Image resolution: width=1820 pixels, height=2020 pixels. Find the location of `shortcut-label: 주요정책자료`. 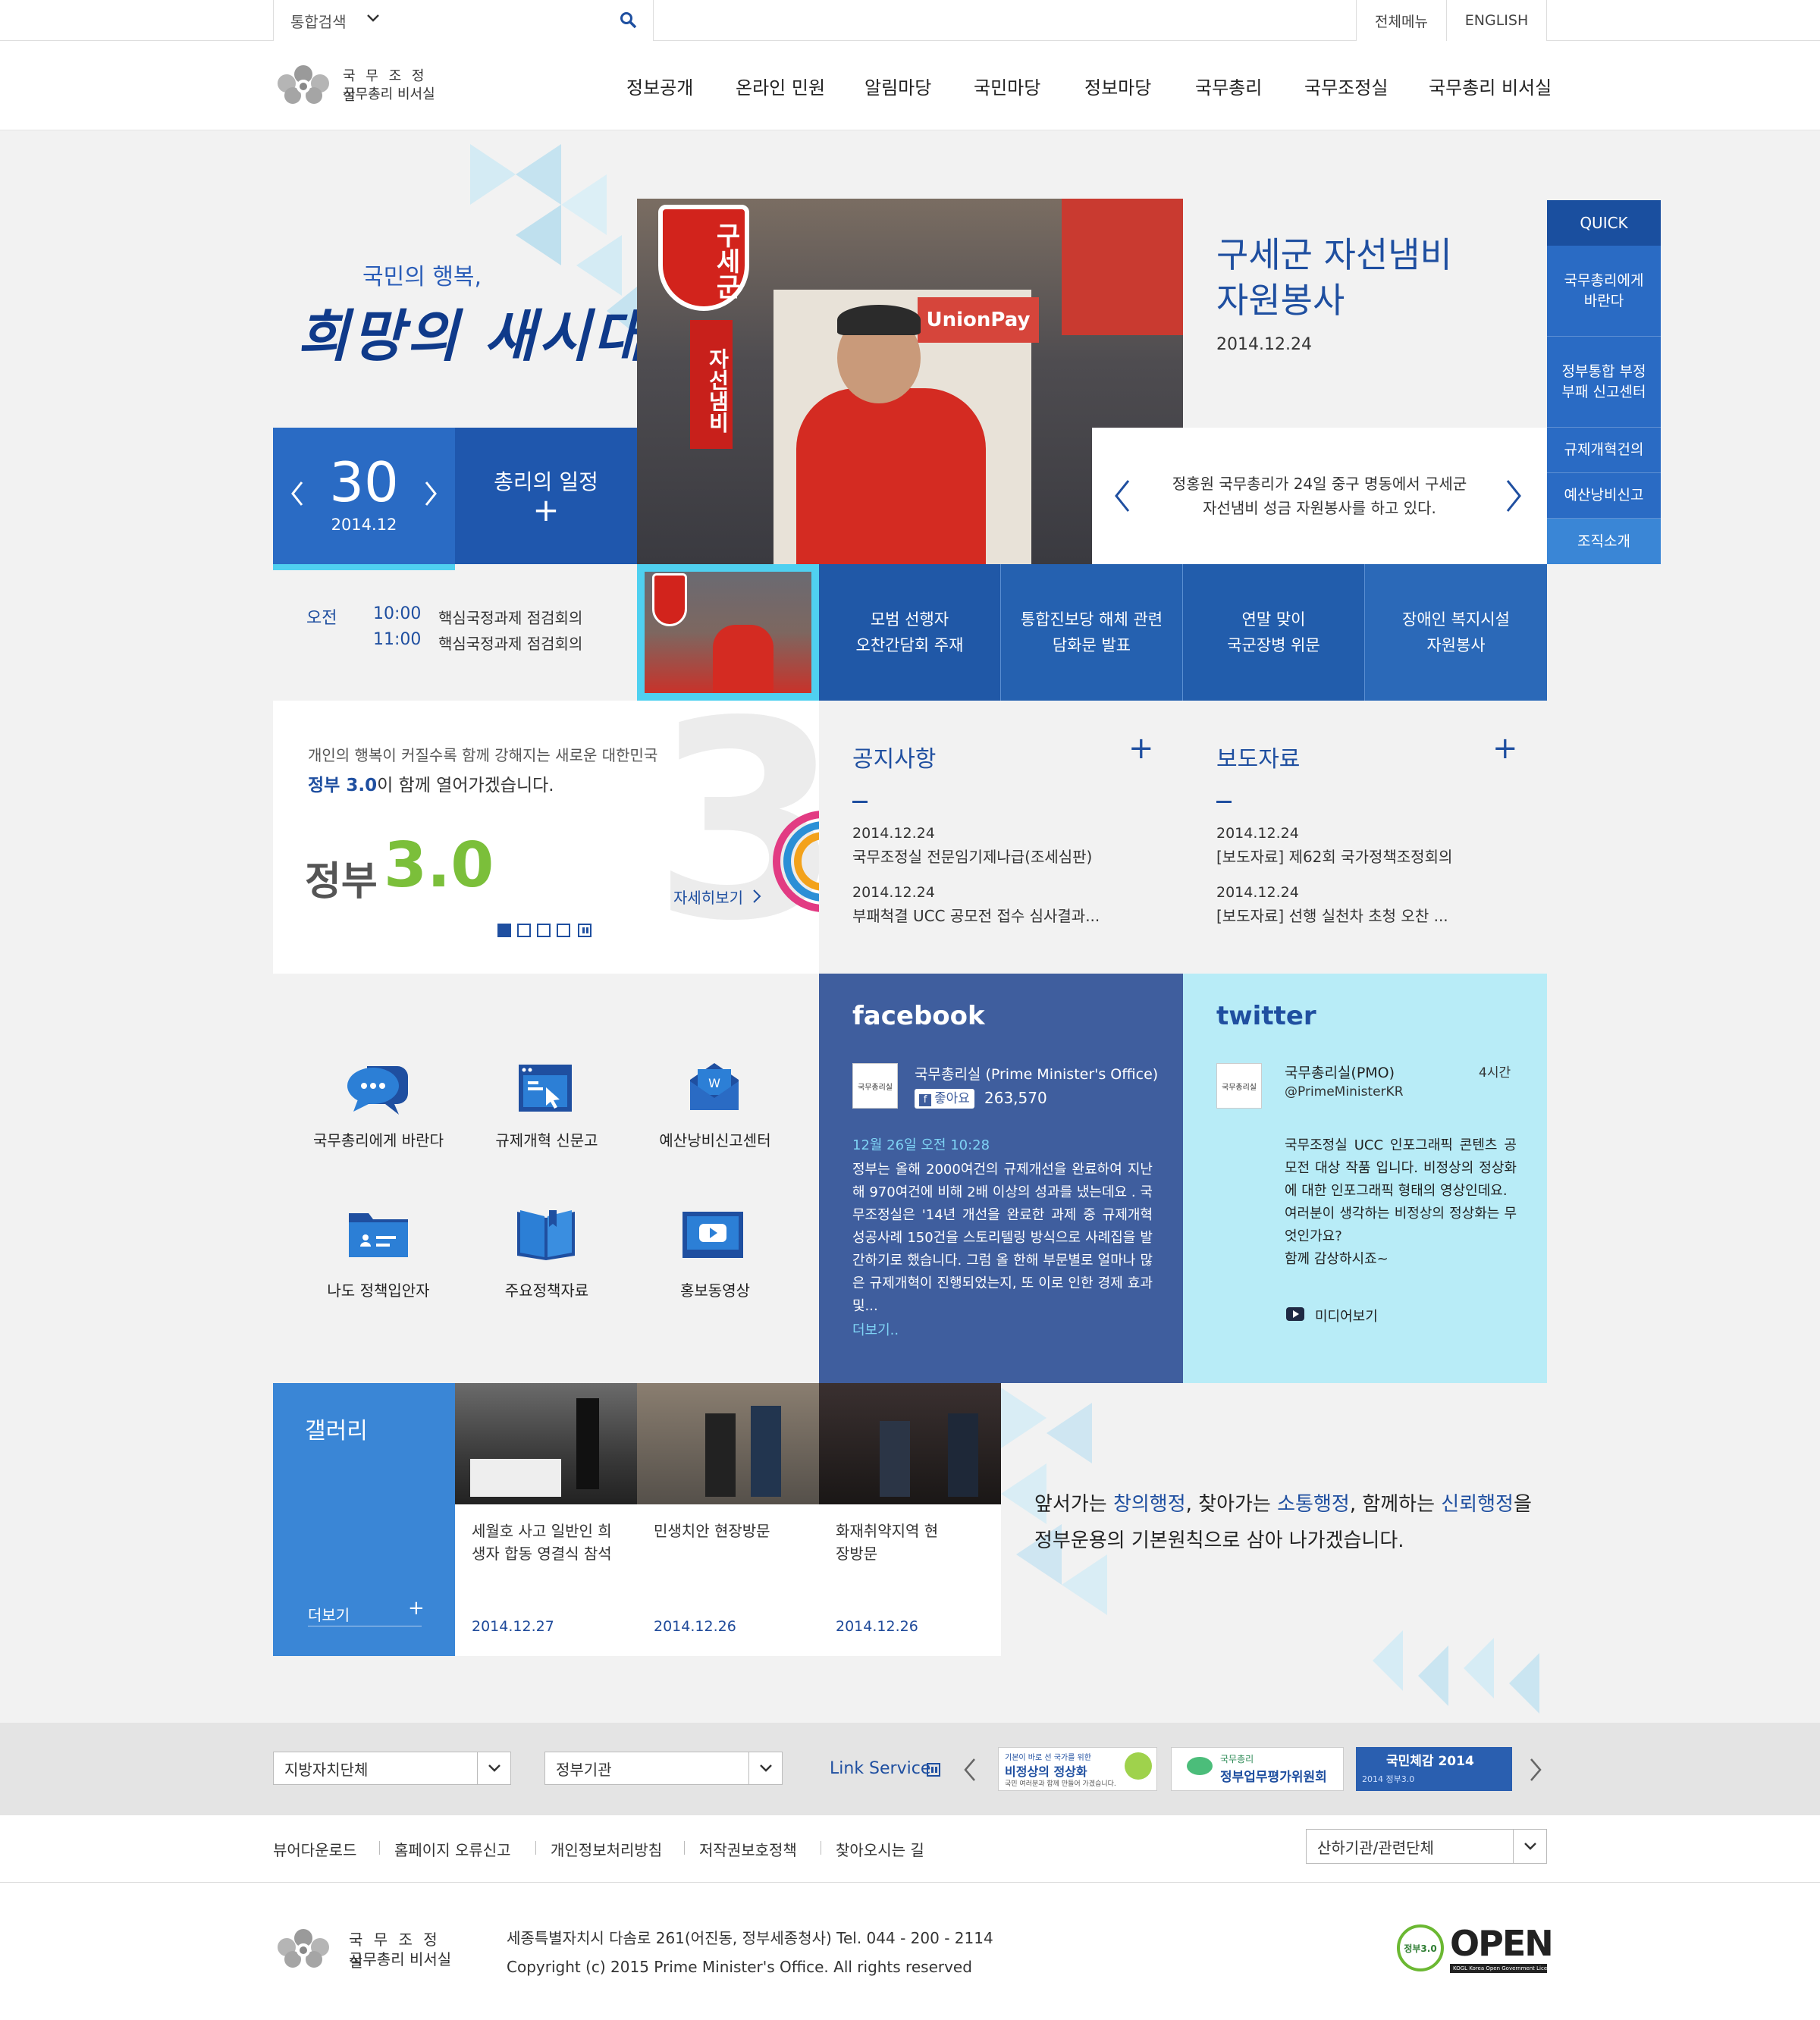

shortcut-label: 주요정책자료 is located at coordinates (547, 1289).